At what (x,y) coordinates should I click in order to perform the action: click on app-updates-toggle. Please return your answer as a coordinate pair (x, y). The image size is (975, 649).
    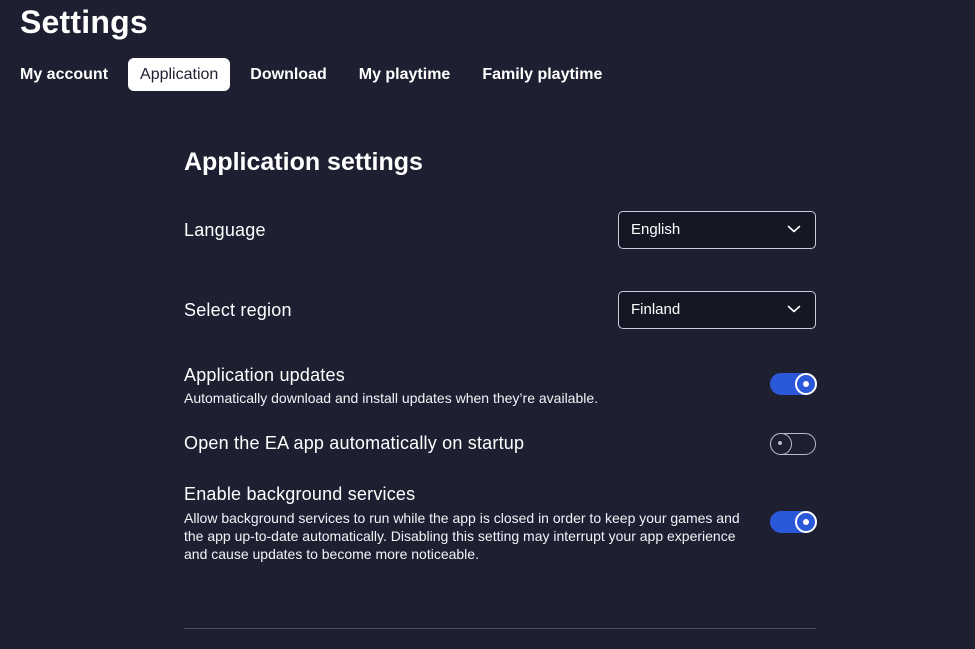
    Looking at the image, I should click on (793, 383).